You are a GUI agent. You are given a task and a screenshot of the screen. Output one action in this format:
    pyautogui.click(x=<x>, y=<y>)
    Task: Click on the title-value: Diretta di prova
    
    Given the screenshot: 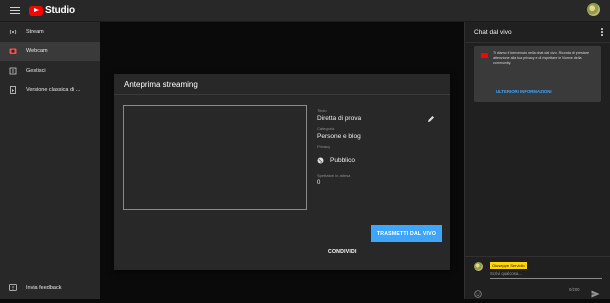 What is the action you would take?
    pyautogui.click(x=339, y=118)
    